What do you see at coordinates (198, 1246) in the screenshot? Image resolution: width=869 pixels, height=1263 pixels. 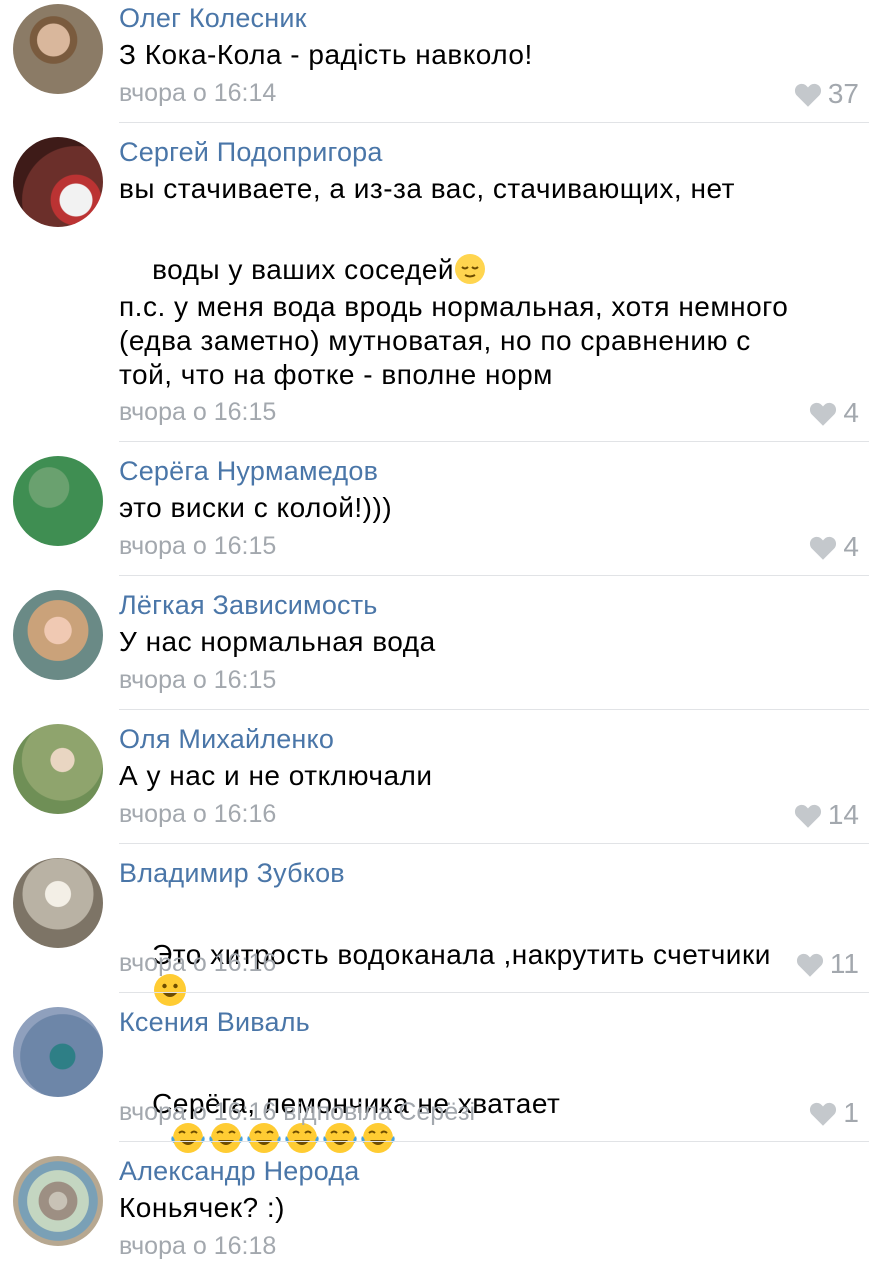 I see `comment-time: вчора о 16:18` at bounding box center [198, 1246].